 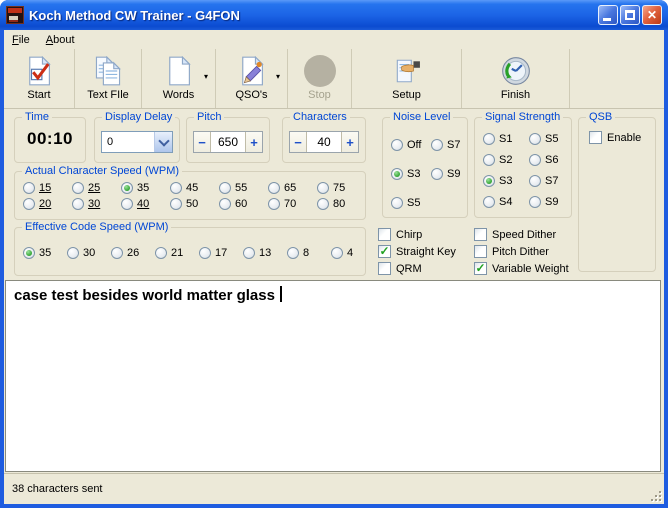 What do you see at coordinates (179, 78) in the screenshot?
I see `words-button: Words ▾` at bounding box center [179, 78].